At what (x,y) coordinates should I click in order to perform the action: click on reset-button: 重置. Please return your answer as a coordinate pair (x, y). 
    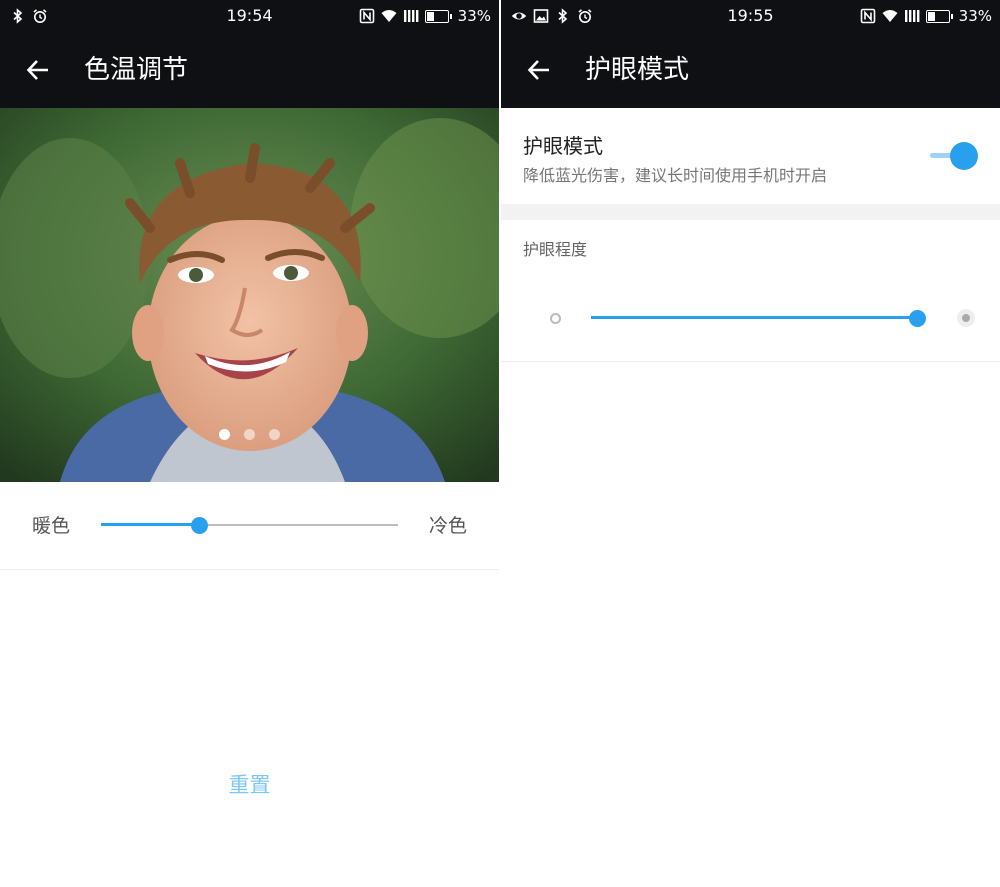
    Looking at the image, I should click on (249, 785).